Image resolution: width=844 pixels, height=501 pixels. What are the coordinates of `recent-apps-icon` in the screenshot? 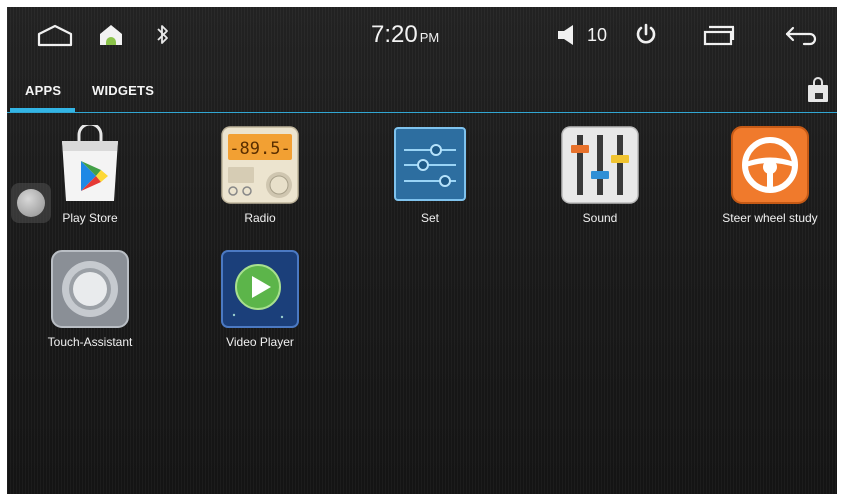 It's located at (719, 35).